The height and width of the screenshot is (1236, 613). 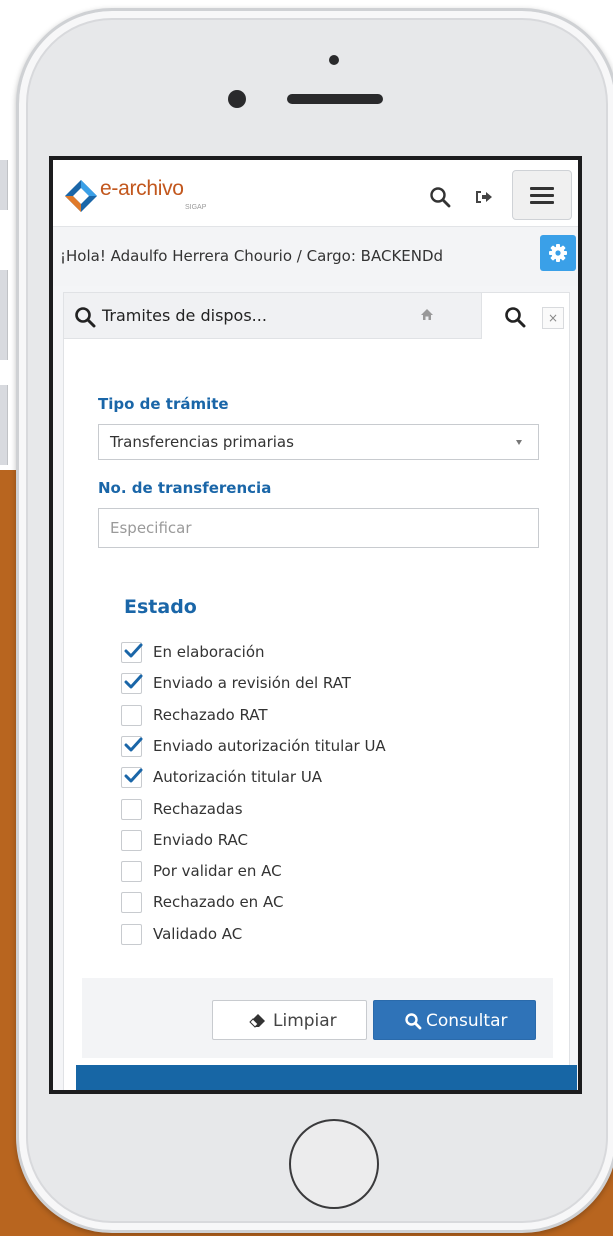 I want to click on estado-title: Estado, so click(x=160, y=607).